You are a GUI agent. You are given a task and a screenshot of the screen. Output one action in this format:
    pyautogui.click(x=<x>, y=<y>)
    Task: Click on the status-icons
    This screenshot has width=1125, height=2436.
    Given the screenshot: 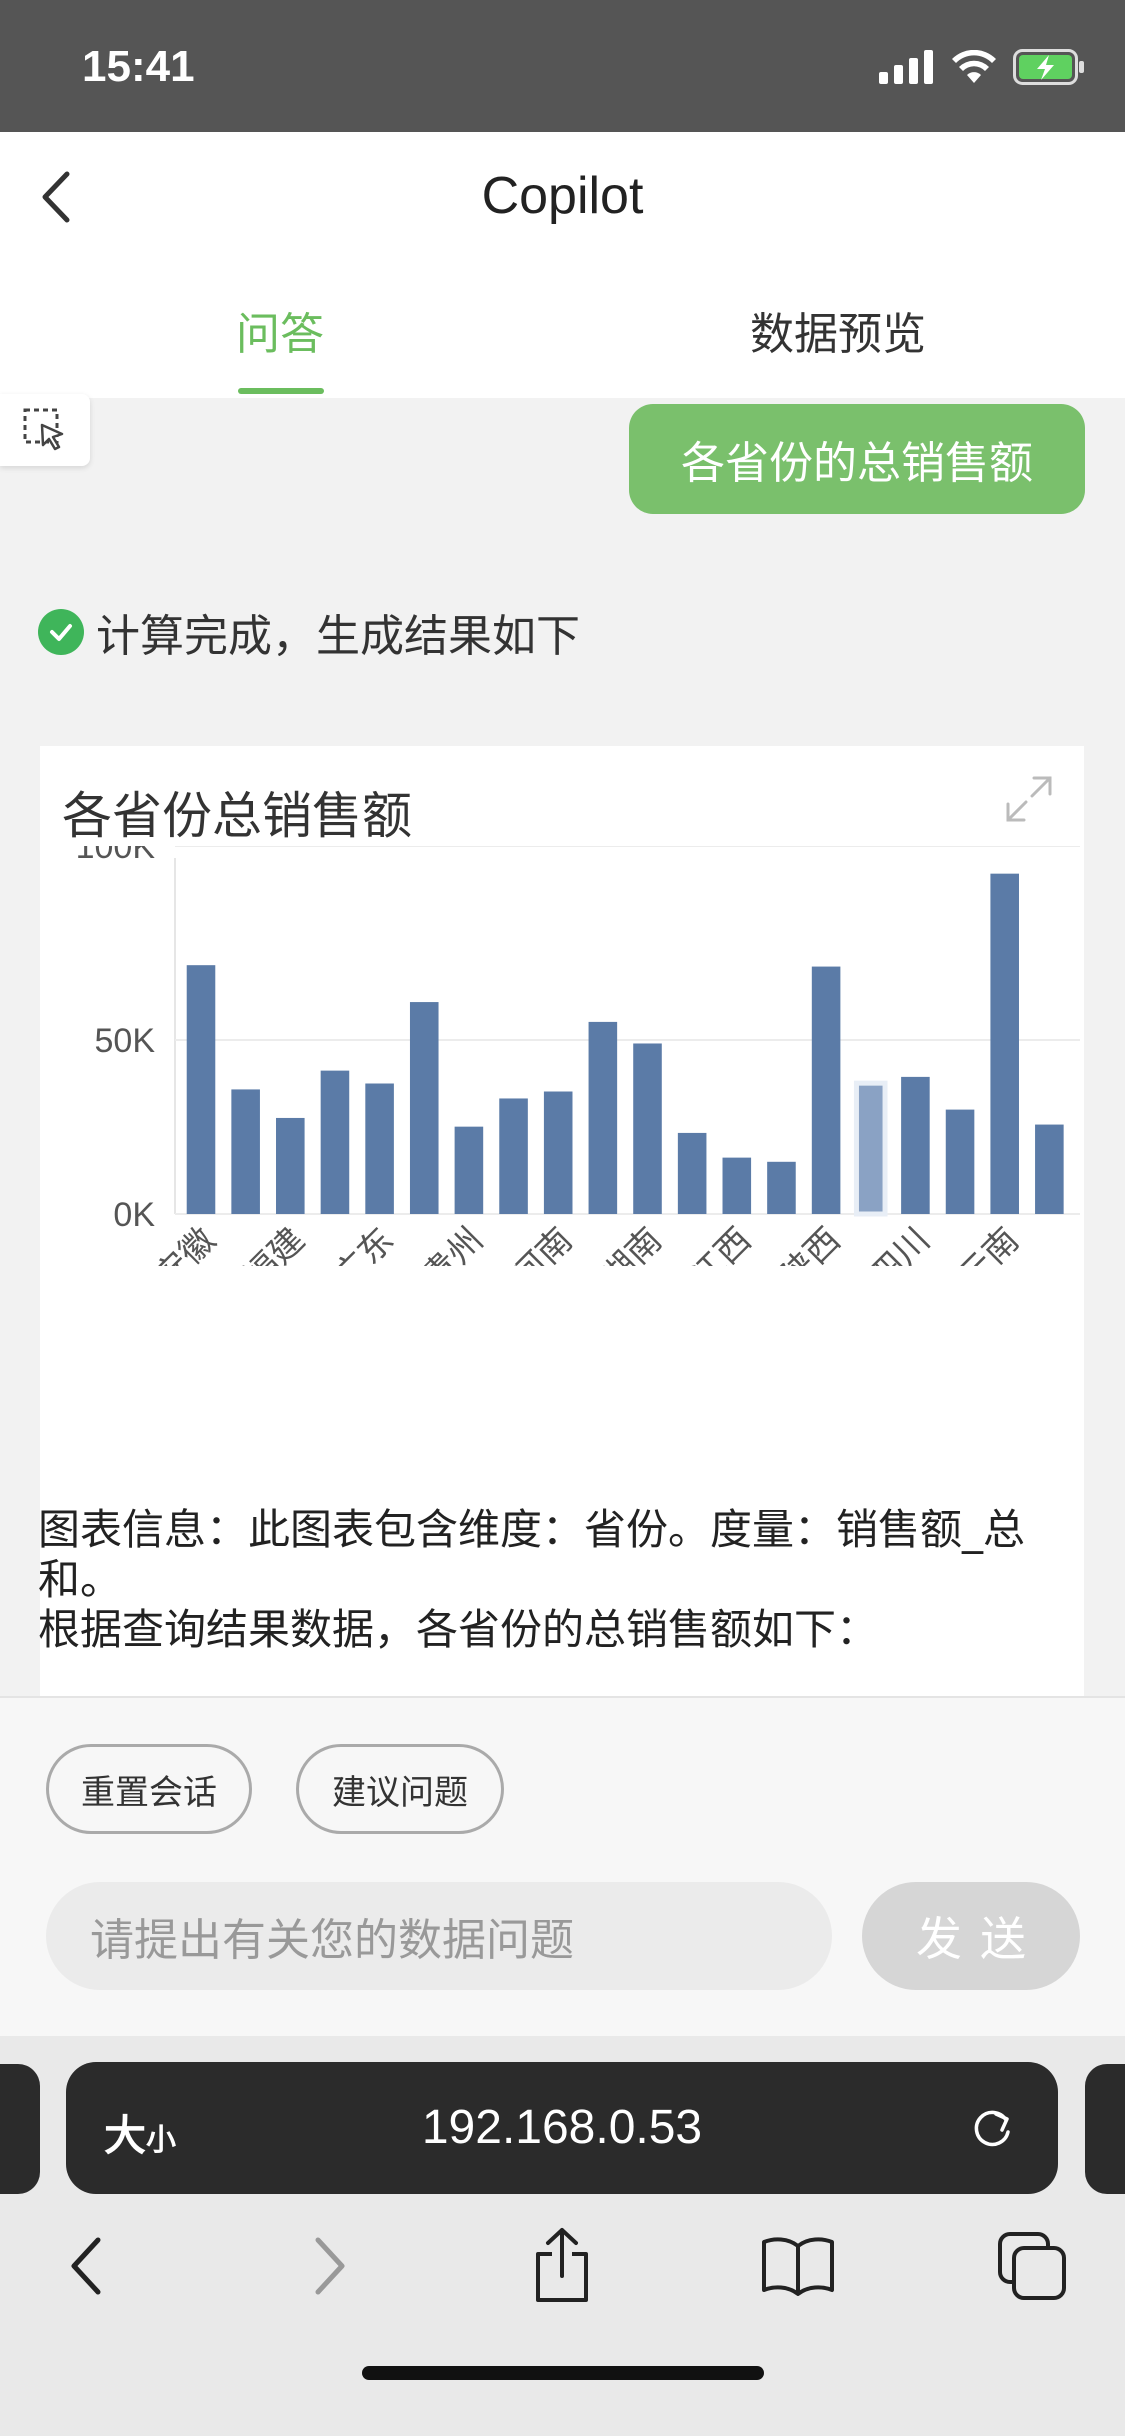 What is the action you would take?
    pyautogui.click(x=982, y=67)
    